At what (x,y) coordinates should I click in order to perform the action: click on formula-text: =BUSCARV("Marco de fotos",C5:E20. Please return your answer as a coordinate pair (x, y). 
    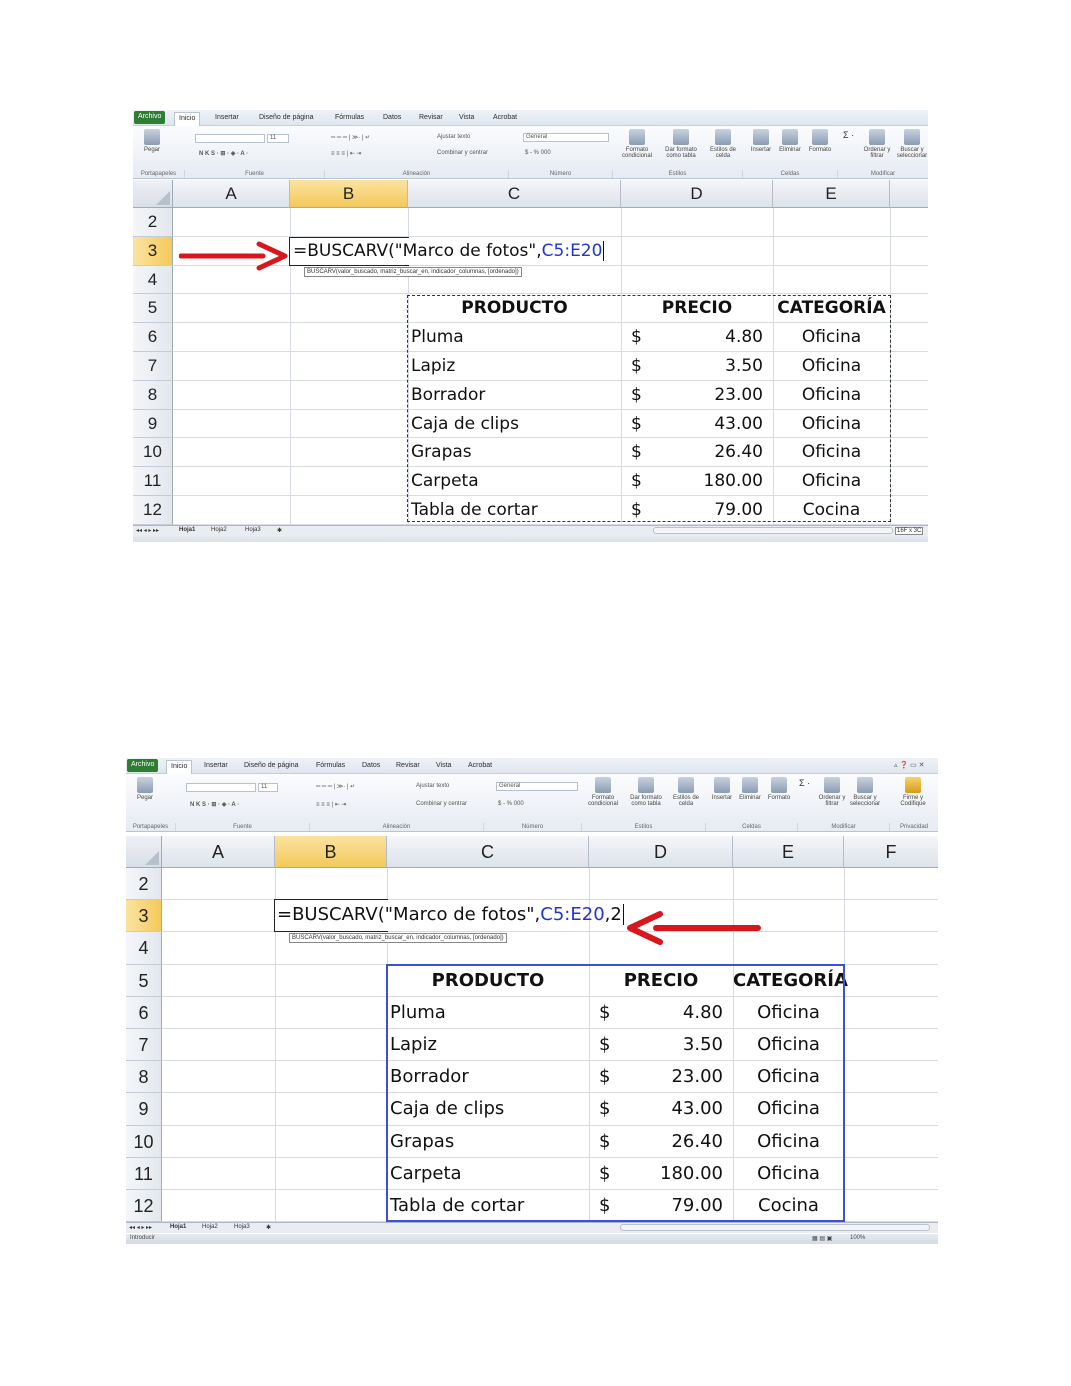
    Looking at the image, I should click on (449, 251).